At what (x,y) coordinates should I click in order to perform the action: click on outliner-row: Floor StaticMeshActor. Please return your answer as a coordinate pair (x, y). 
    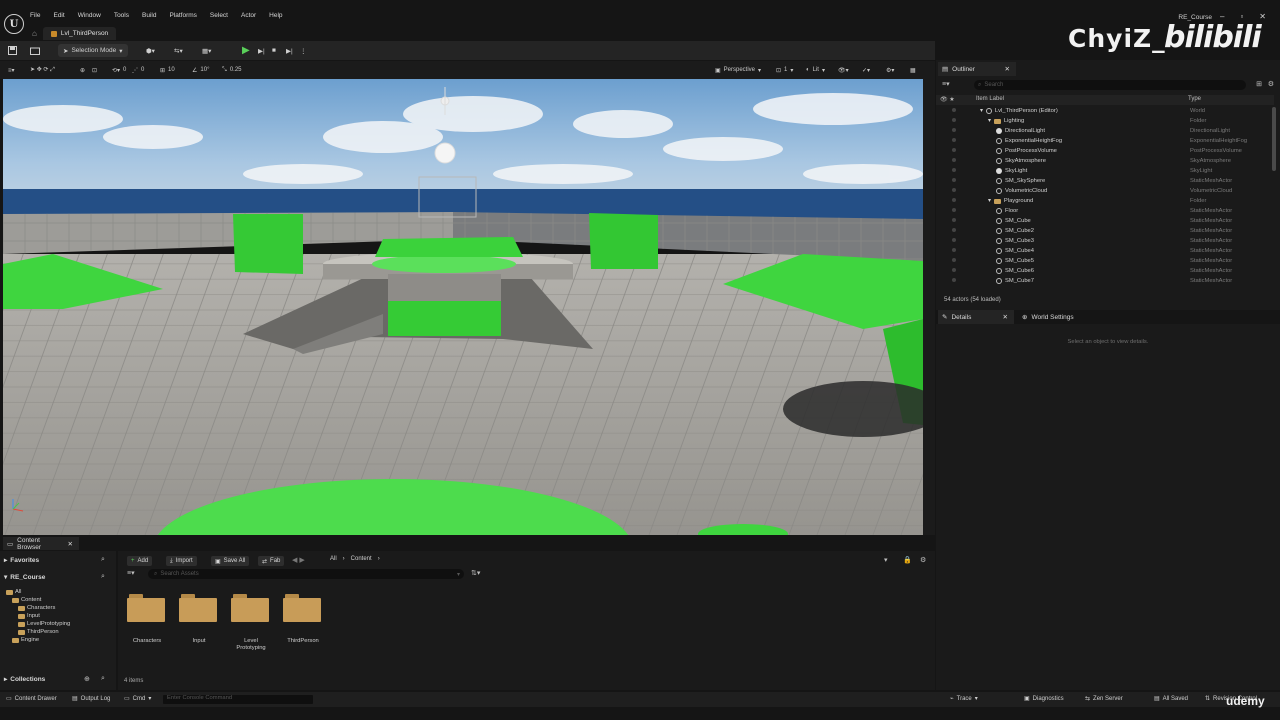
    Looking at the image, I should click on (1105, 212).